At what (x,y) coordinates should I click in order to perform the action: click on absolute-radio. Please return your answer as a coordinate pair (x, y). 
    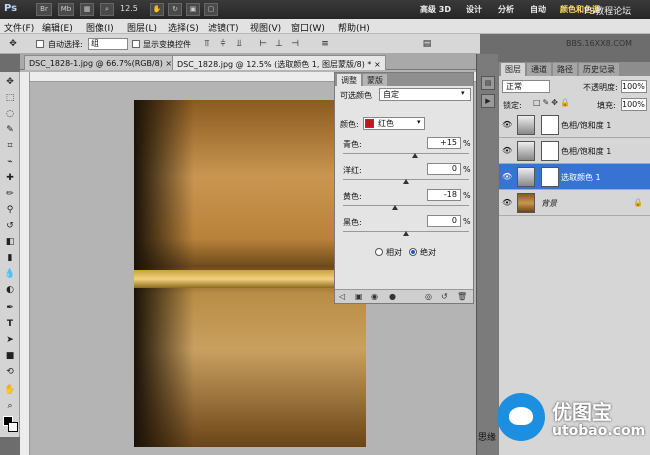
    Looking at the image, I should click on (413, 252).